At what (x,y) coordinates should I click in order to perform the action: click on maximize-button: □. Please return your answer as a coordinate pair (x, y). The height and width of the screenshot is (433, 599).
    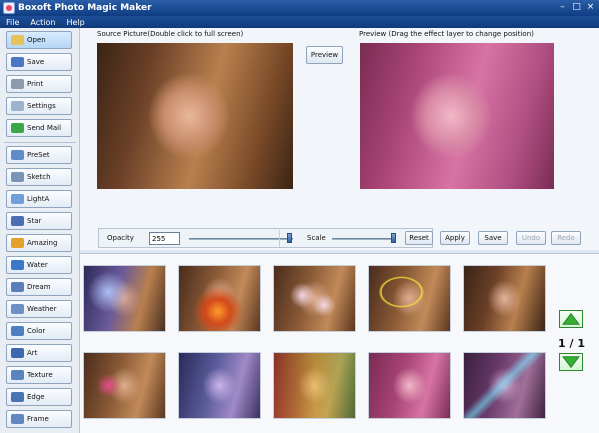
    Looking at the image, I should click on (576, 7).